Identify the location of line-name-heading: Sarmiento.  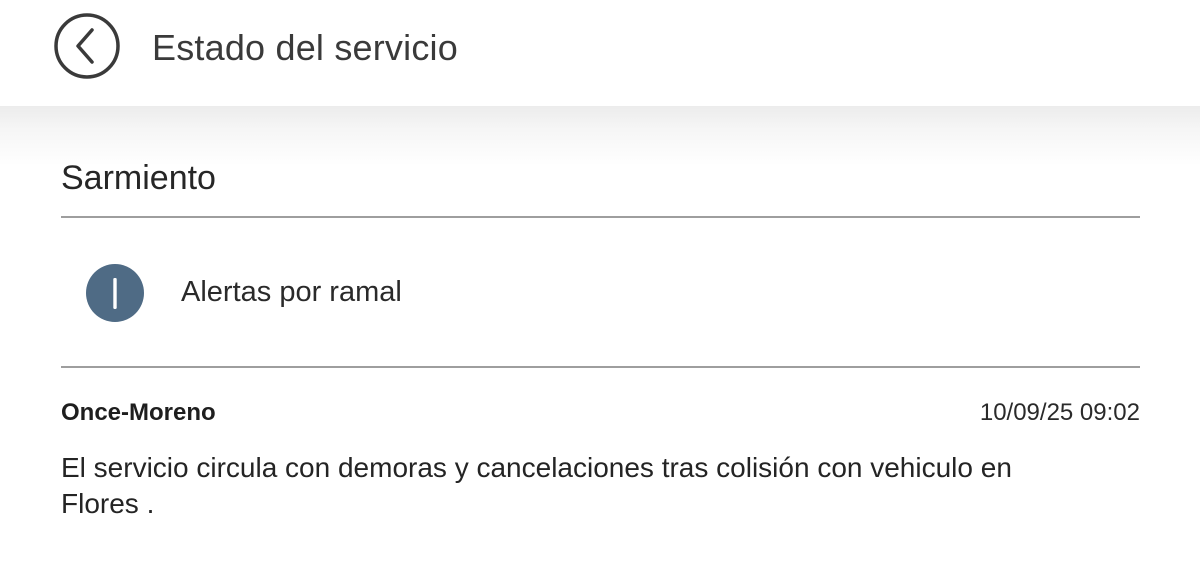
(138, 178).